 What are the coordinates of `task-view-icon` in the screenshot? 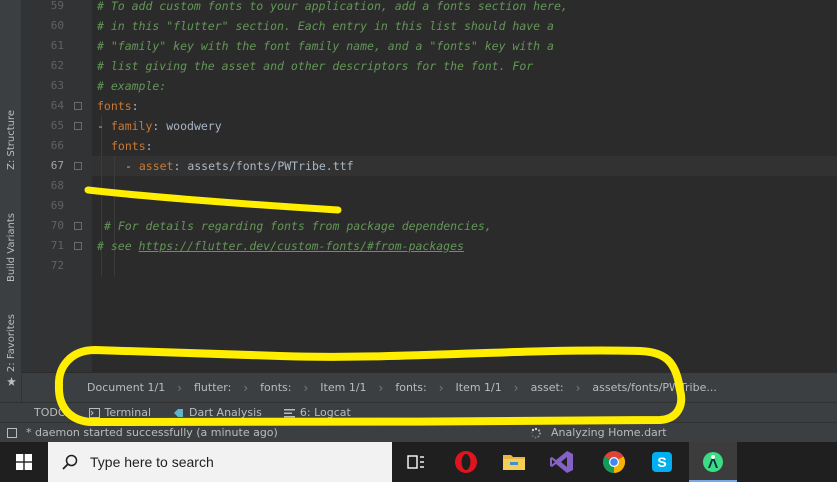 It's located at (415, 462).